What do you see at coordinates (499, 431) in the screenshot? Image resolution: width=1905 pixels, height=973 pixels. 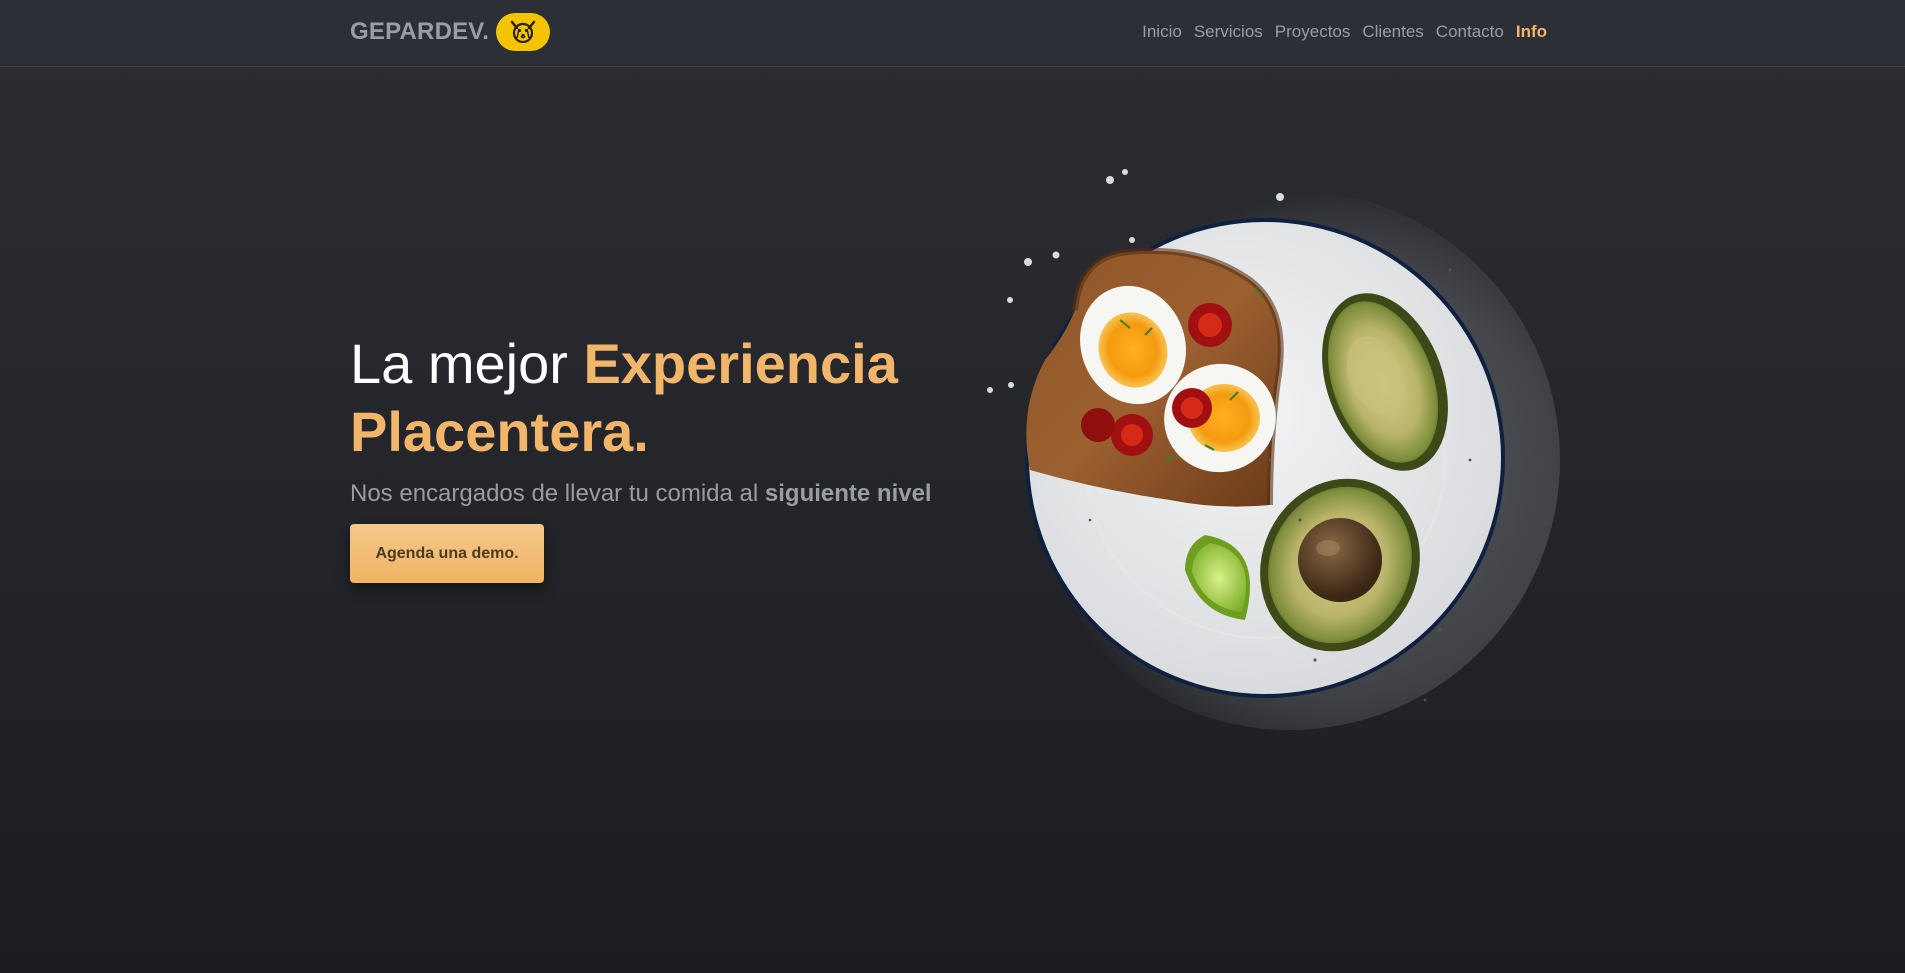 I see `hero-title-highlight-2: Placentera.` at bounding box center [499, 431].